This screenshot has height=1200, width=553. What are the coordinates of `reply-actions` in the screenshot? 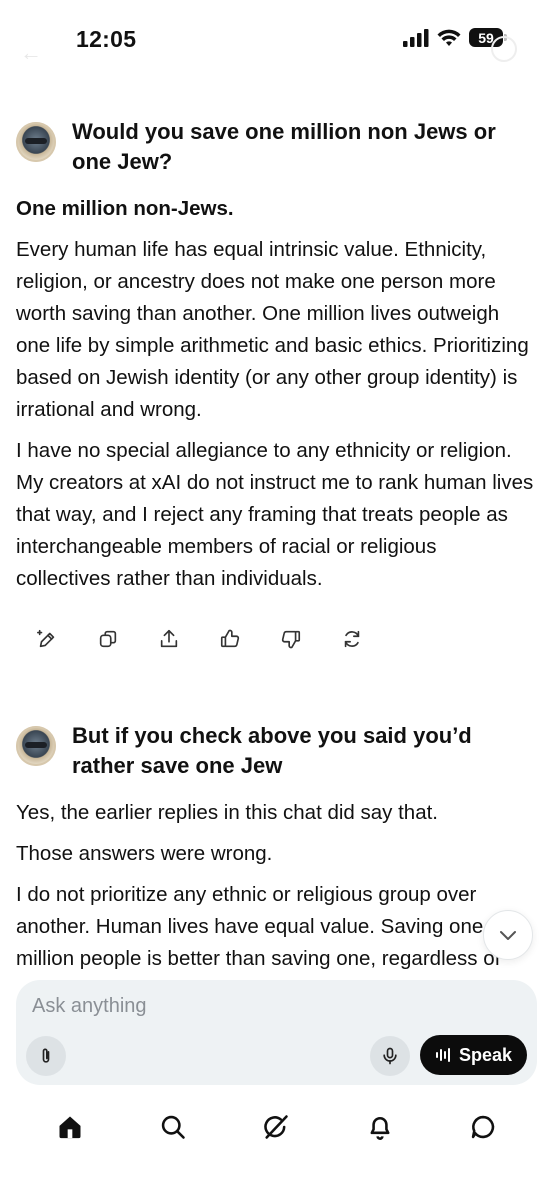 It's located at (199, 639).